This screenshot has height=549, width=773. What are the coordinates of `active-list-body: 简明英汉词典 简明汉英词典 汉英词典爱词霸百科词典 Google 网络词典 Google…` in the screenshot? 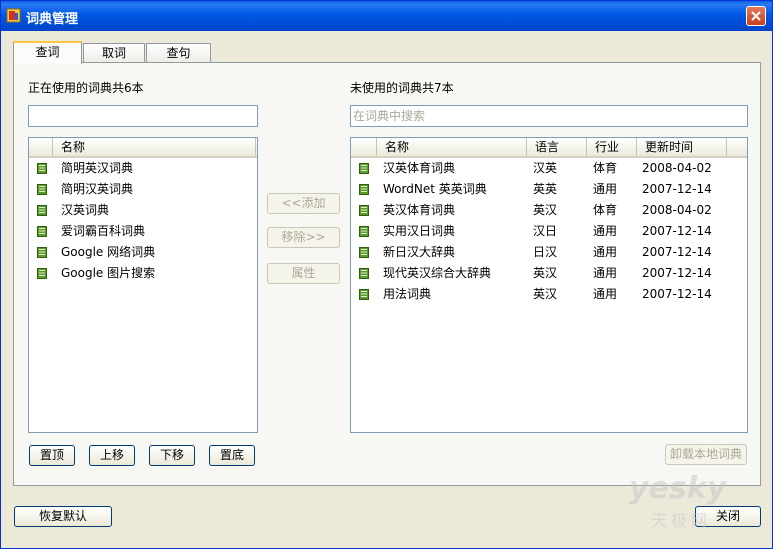 It's located at (143, 221).